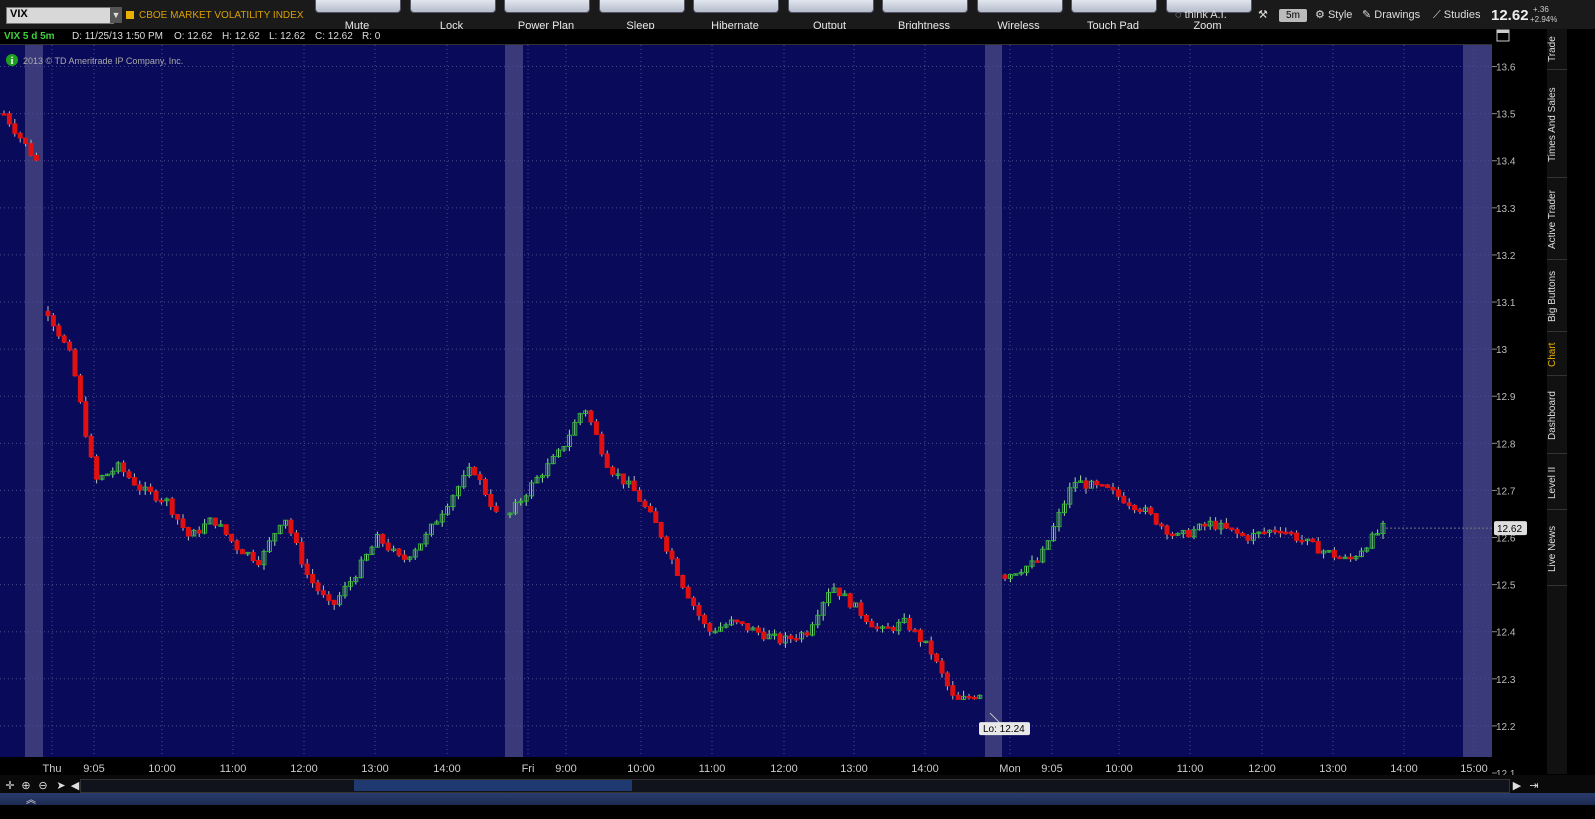 This screenshot has width=1595, height=819. I want to click on os-button-mute, so click(358, 6).